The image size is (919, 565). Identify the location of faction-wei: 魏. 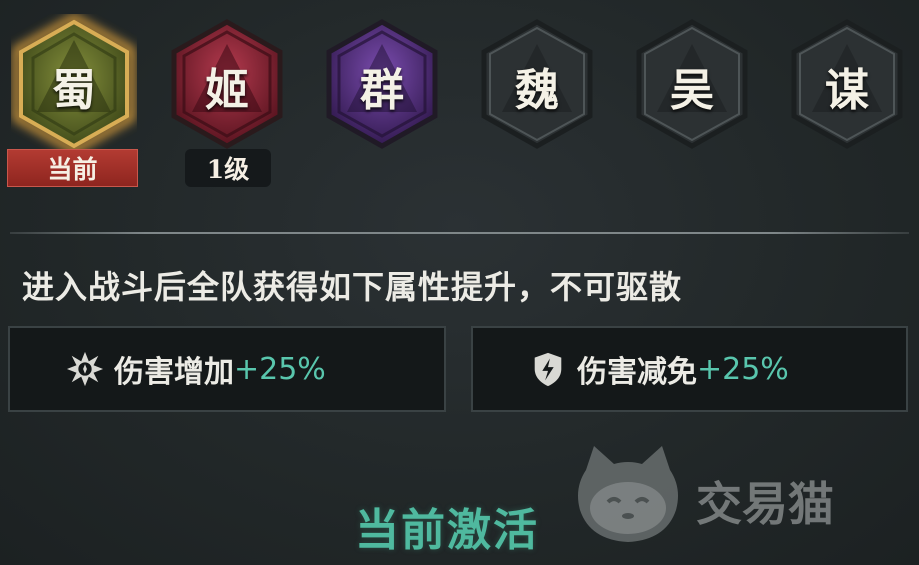
(537, 84).